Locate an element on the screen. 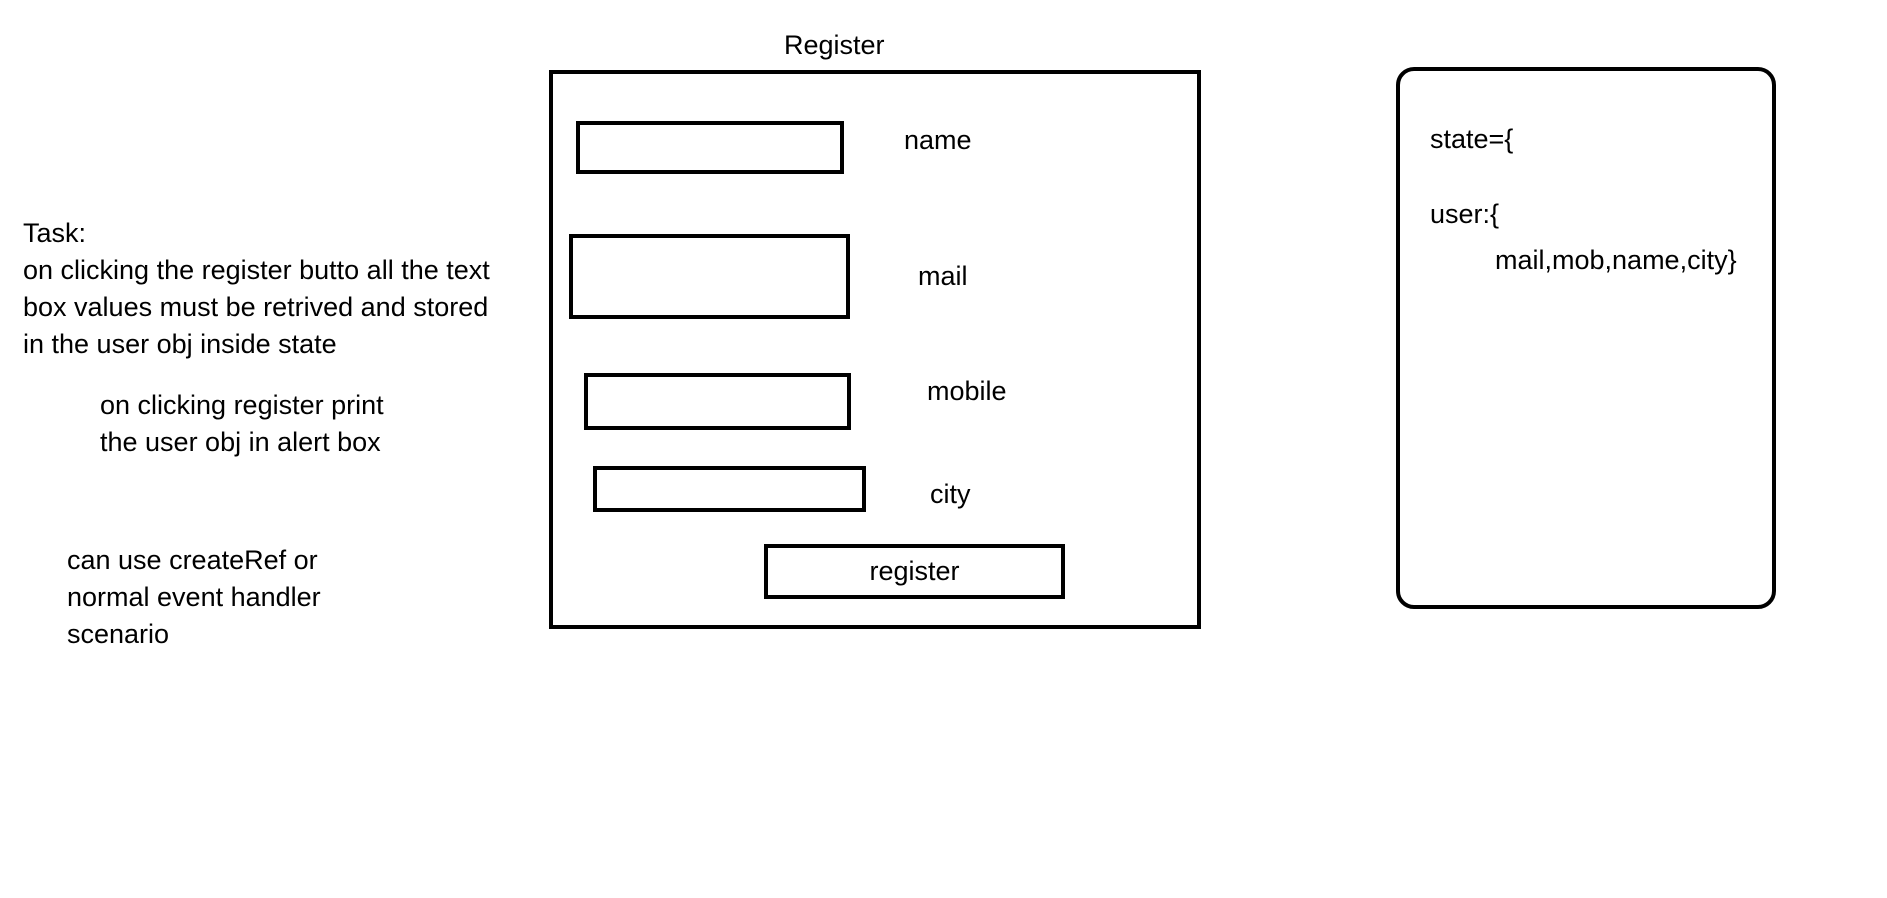 This screenshot has width=1887, height=898. city-input is located at coordinates (729, 489).